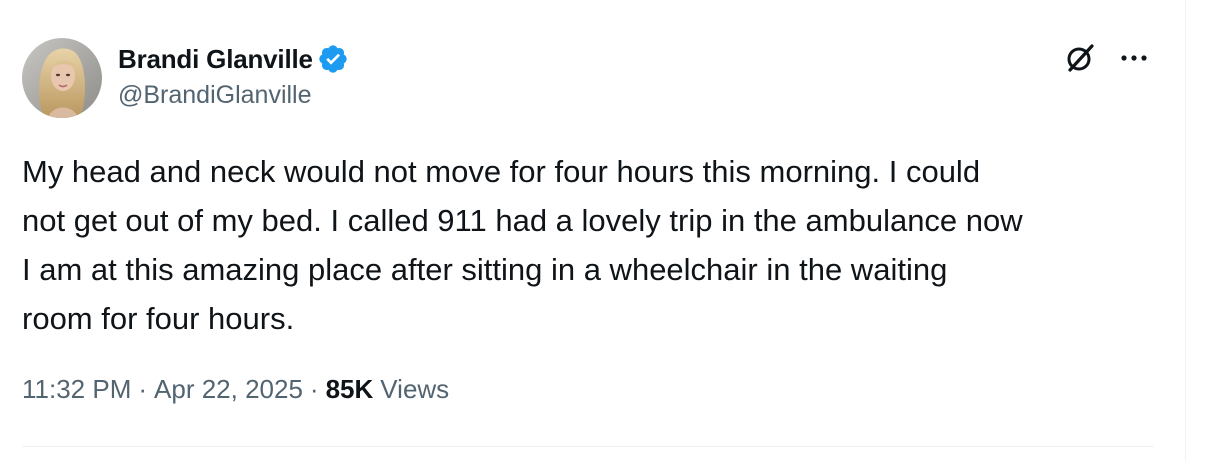 This screenshot has height=460, width=1224. Describe the element at coordinates (76, 389) in the screenshot. I see `tweet-time: 11:32 PM` at that location.